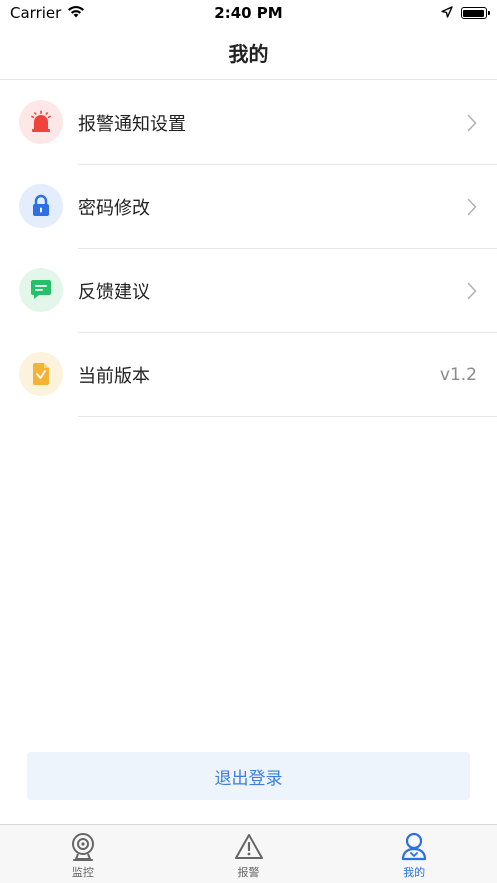 The width and height of the screenshot is (497, 883). Describe the element at coordinates (414, 847) in the screenshot. I see `user-icon` at that location.